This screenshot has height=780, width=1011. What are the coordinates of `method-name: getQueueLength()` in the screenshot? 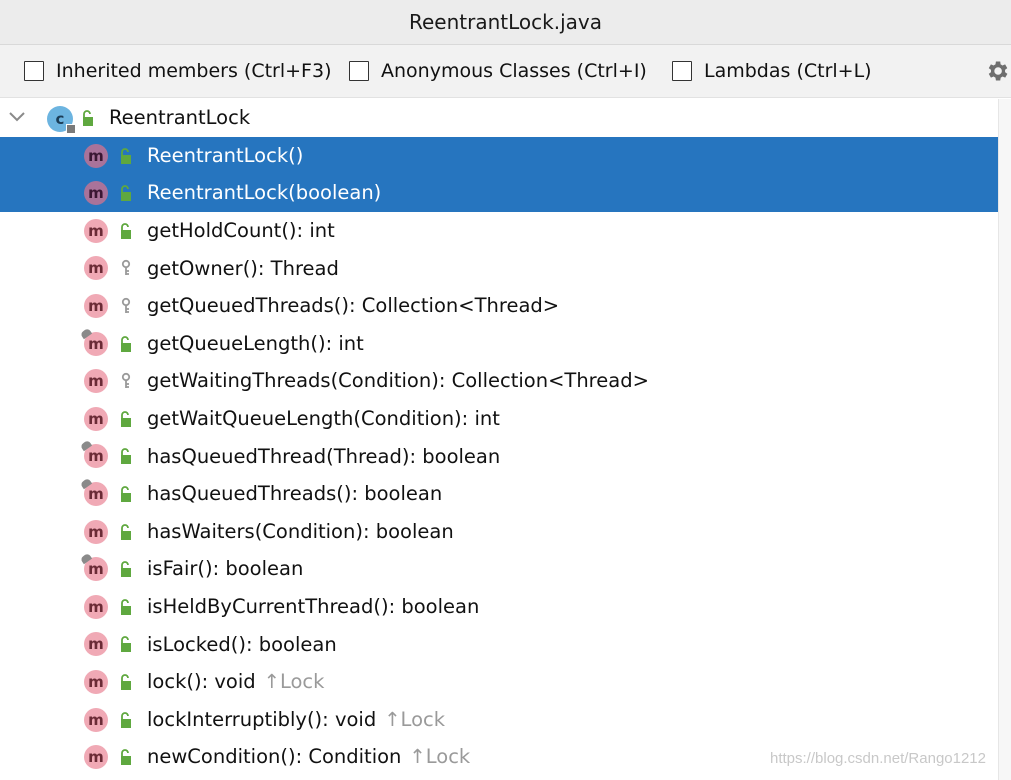 It's located at (236, 343).